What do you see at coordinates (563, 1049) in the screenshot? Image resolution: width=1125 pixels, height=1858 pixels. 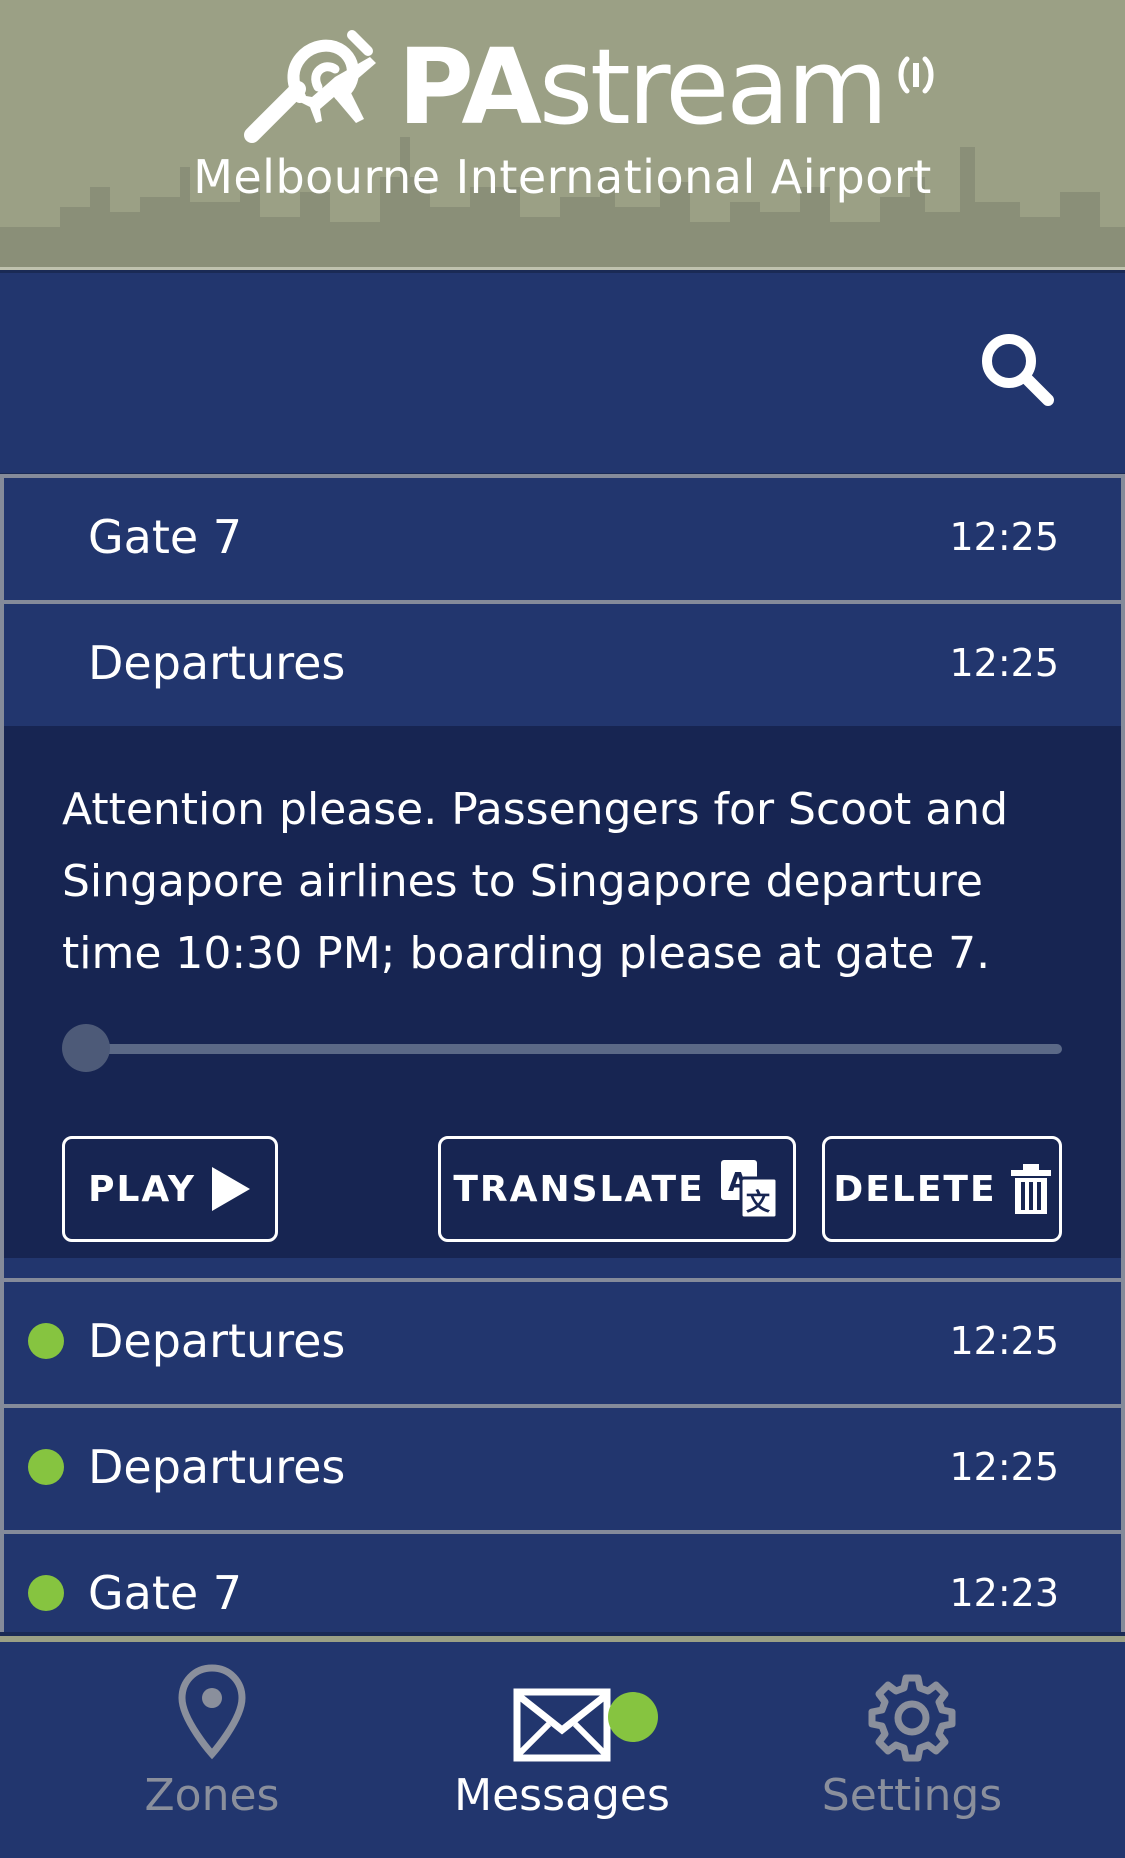 I see `playback-progress-track` at bounding box center [563, 1049].